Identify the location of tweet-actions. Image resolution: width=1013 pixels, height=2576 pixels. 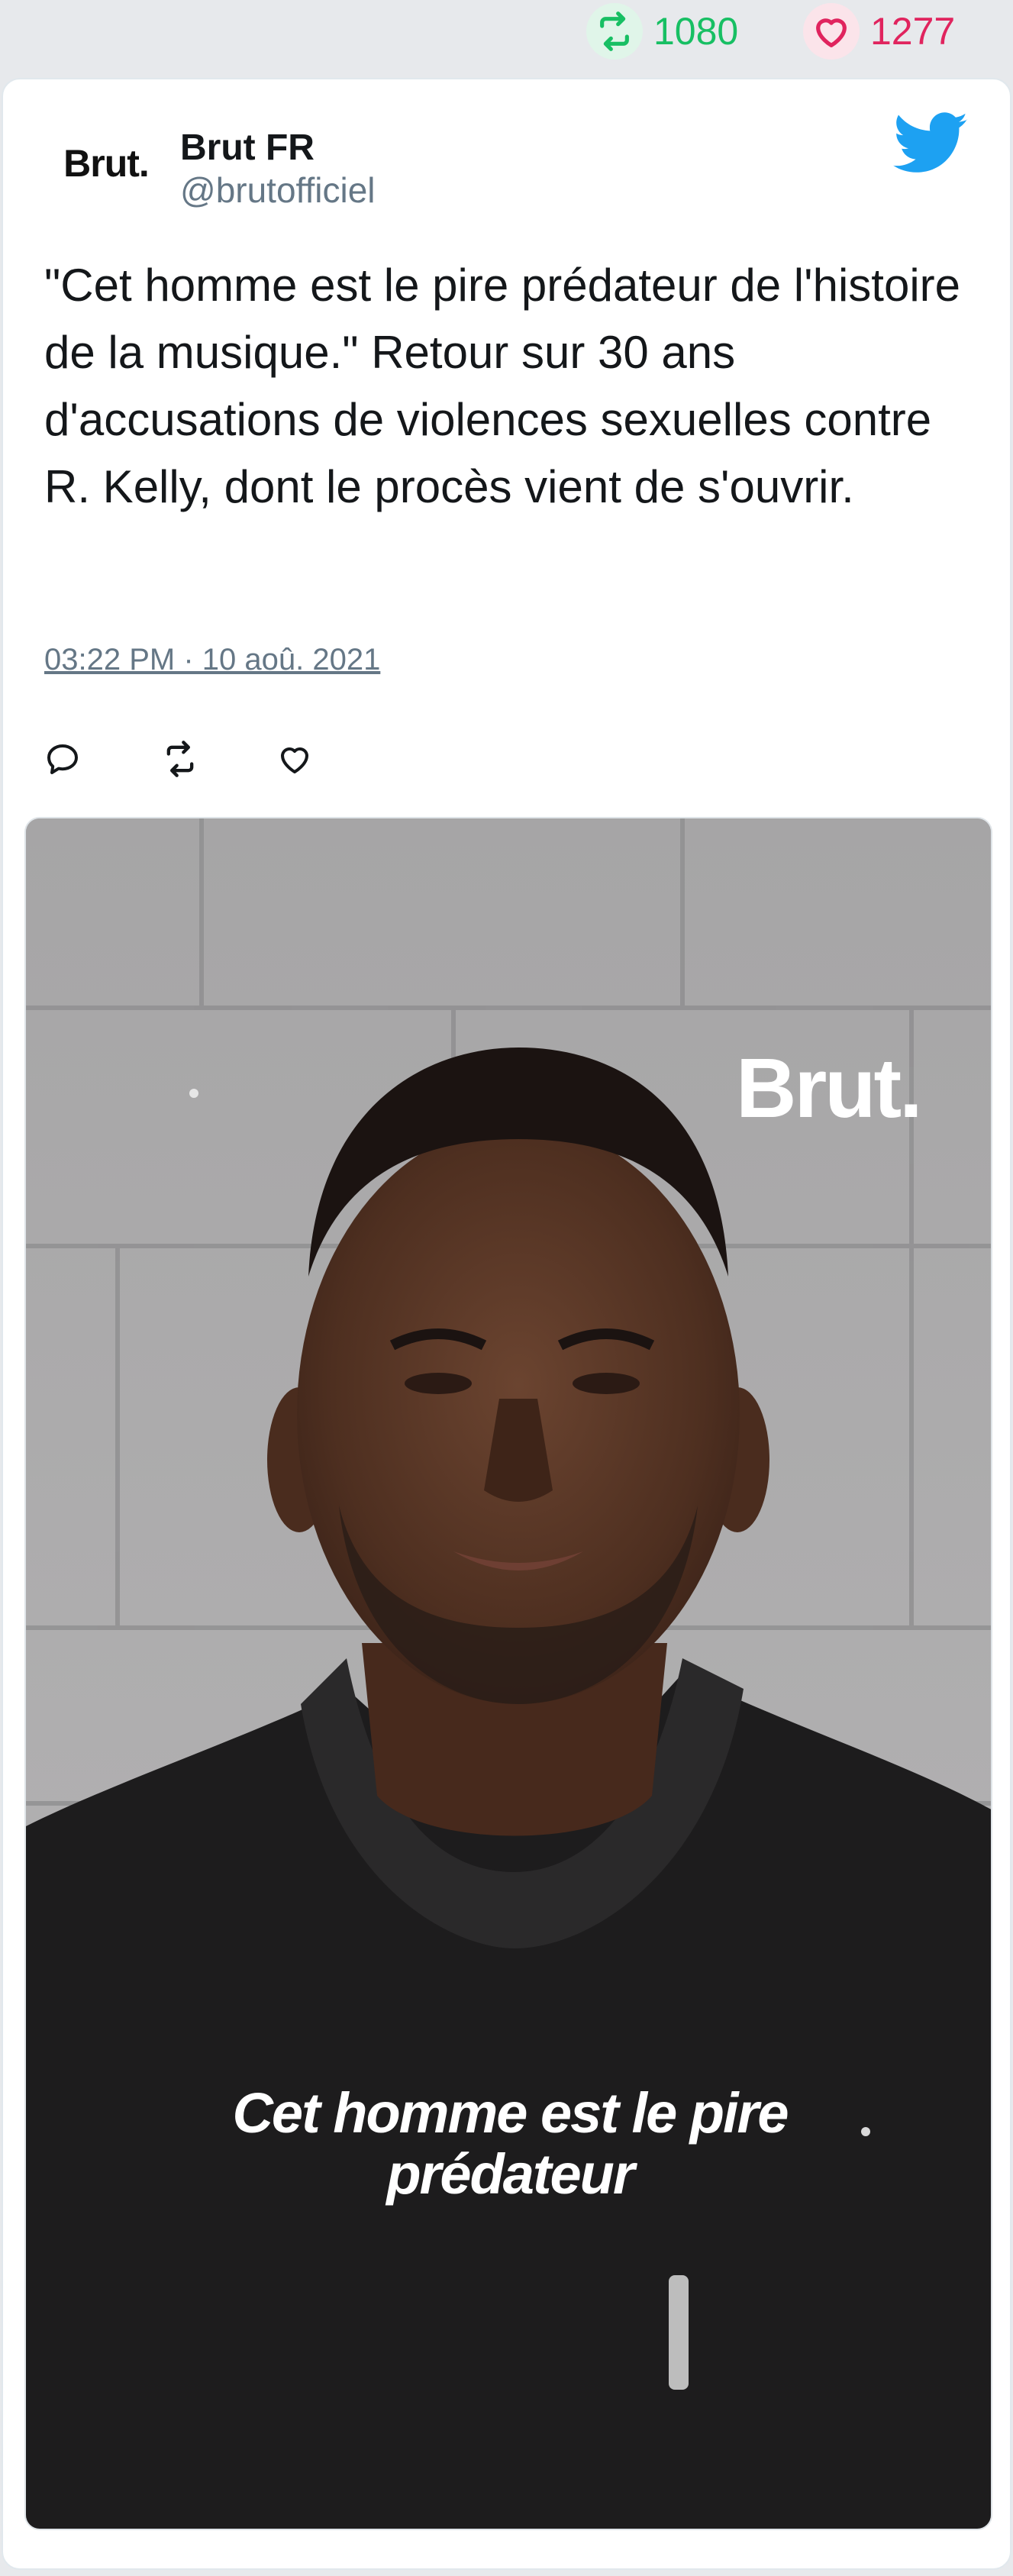
(218, 760).